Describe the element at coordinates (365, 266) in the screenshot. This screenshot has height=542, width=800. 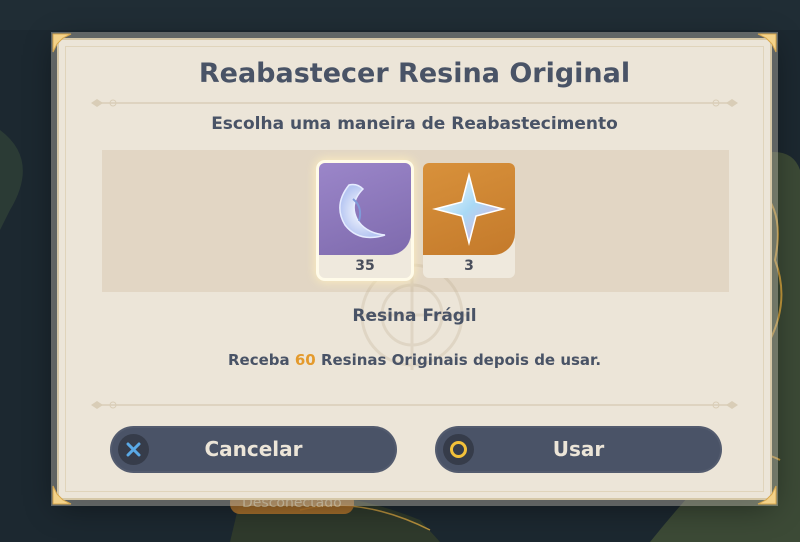
I see `item-count: 35` at that location.